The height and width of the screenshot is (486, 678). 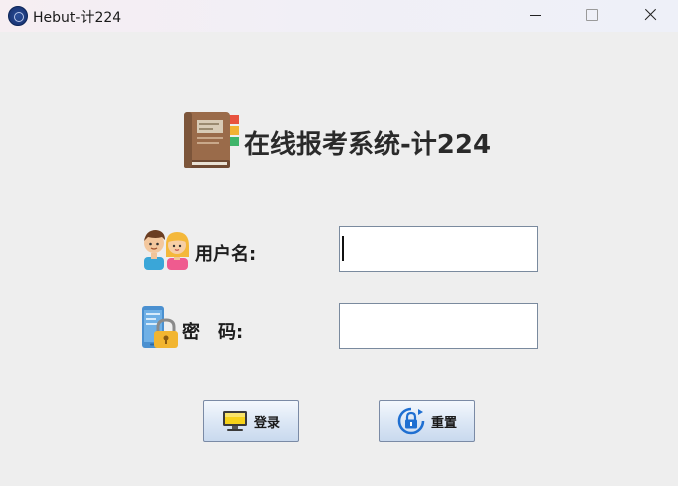 I want to click on hebut-logo-icon, so click(x=18, y=16).